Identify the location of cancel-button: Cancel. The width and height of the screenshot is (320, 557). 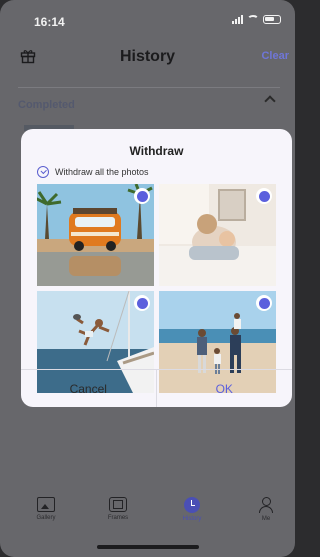
(89, 388).